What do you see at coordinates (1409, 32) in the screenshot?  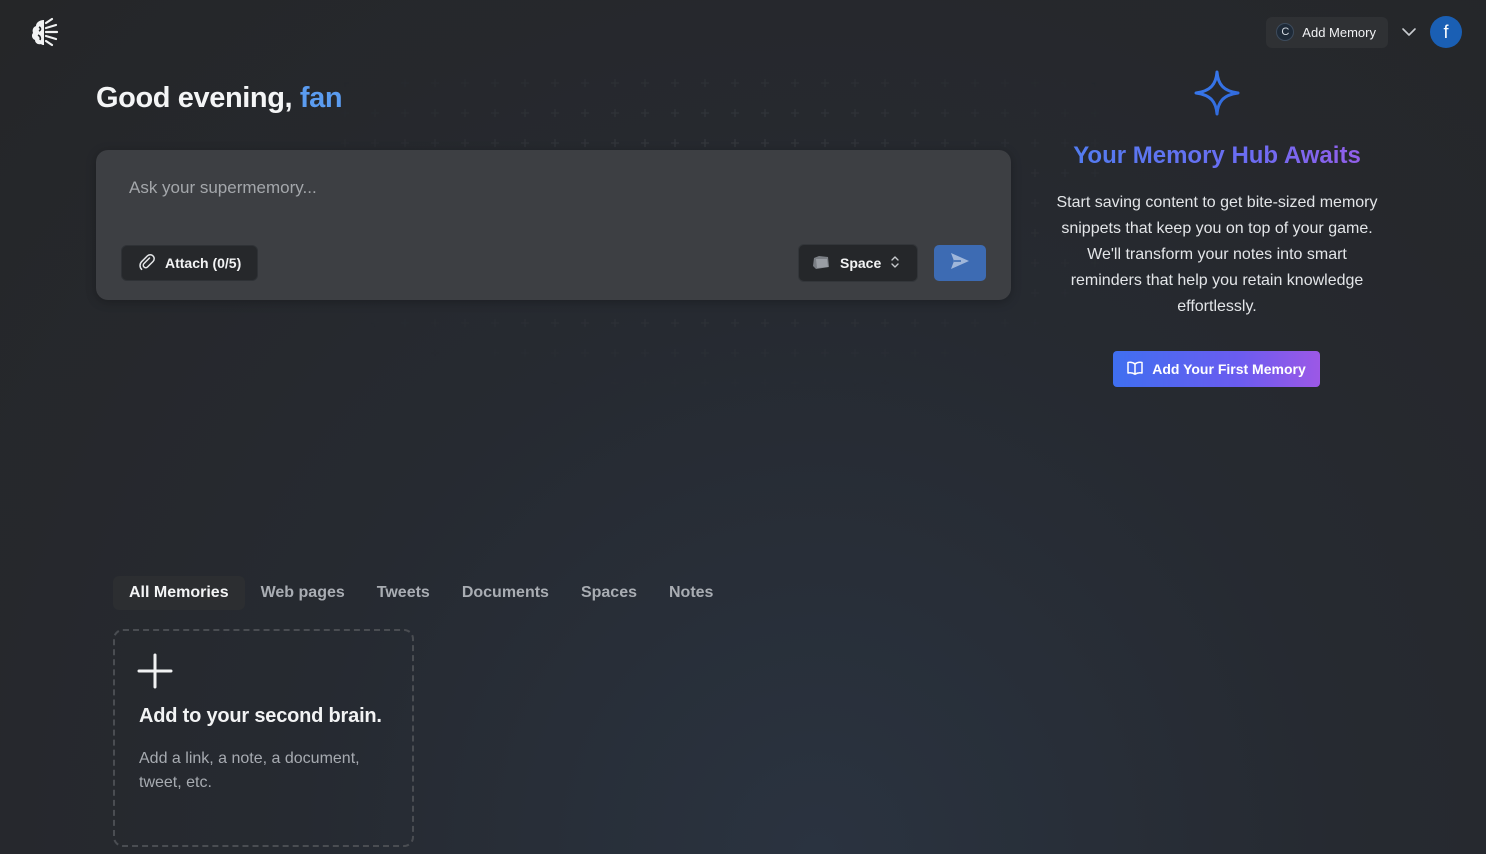 I see `chevron-down-icon` at bounding box center [1409, 32].